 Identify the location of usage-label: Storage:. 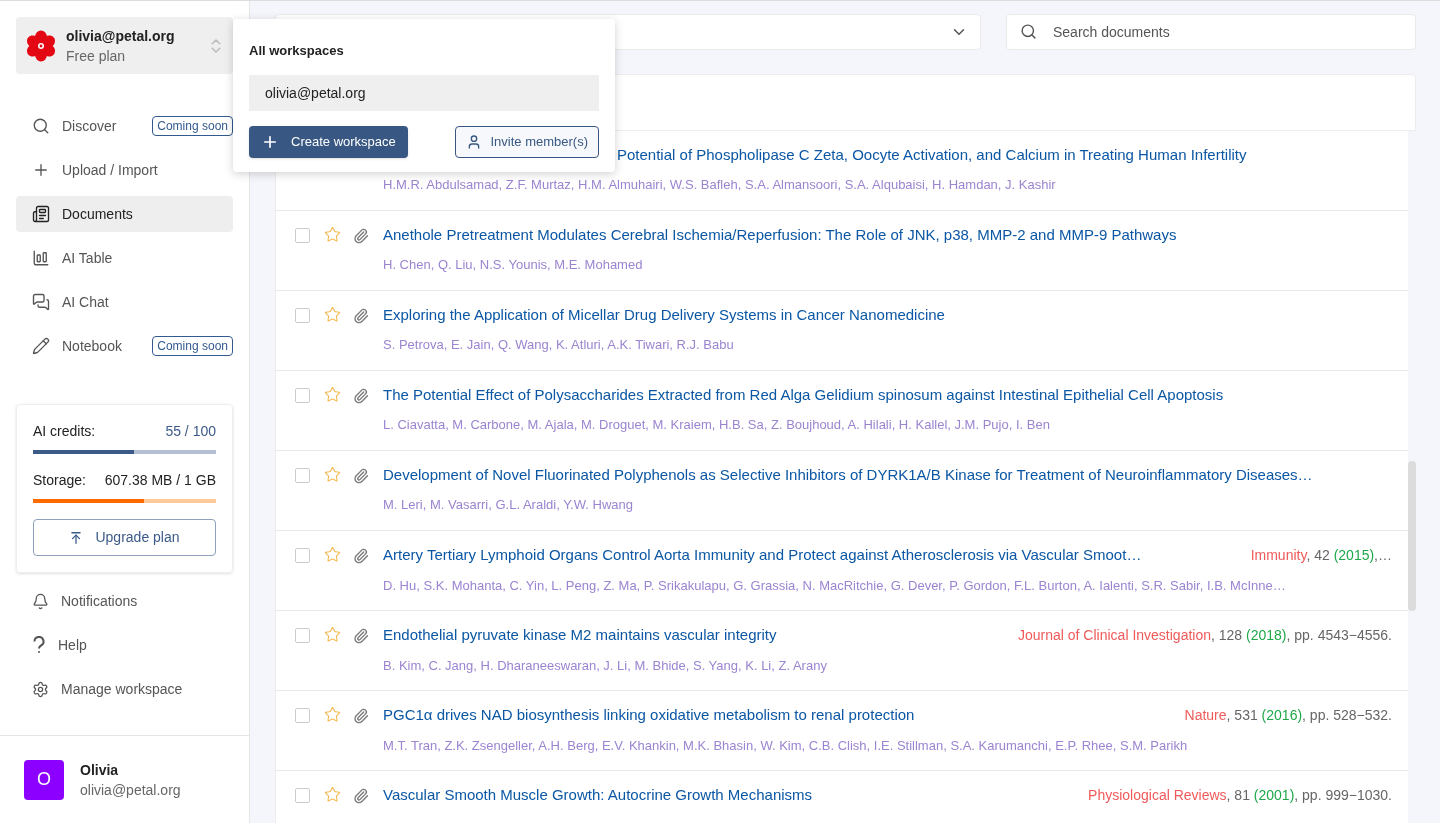
(59, 480).